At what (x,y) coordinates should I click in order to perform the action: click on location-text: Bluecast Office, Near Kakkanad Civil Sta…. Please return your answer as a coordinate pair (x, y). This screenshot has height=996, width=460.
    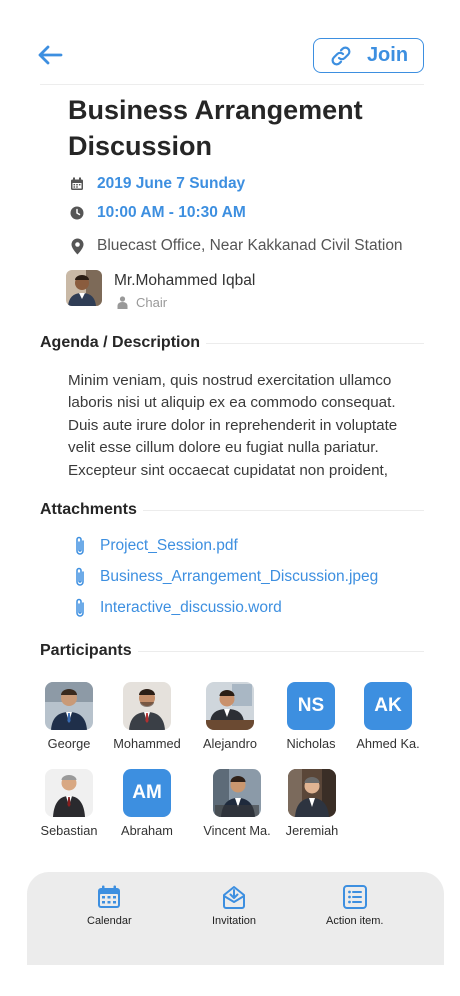
    Looking at the image, I should click on (250, 245).